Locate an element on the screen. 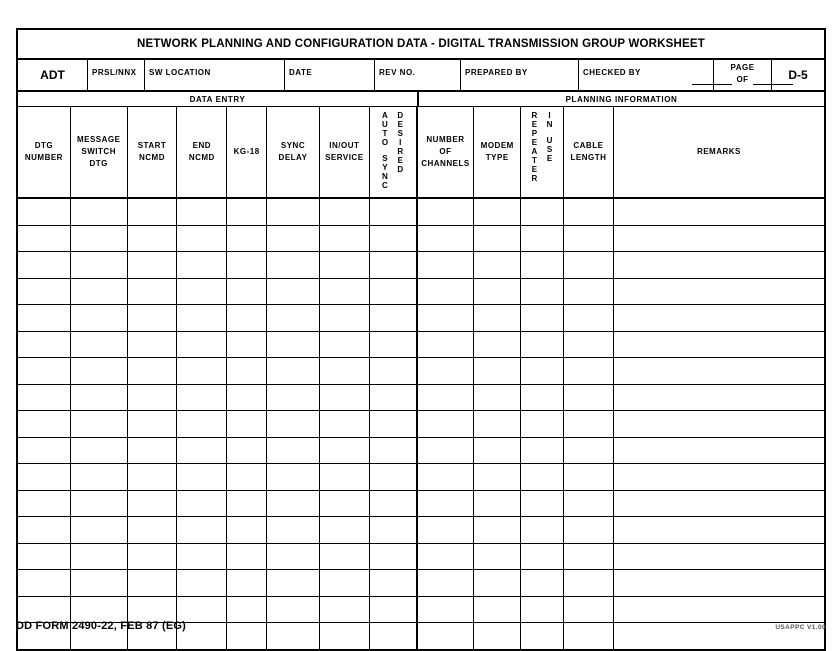 The width and height of the screenshot is (834, 651). adt-field: ADT is located at coordinates (53, 75).